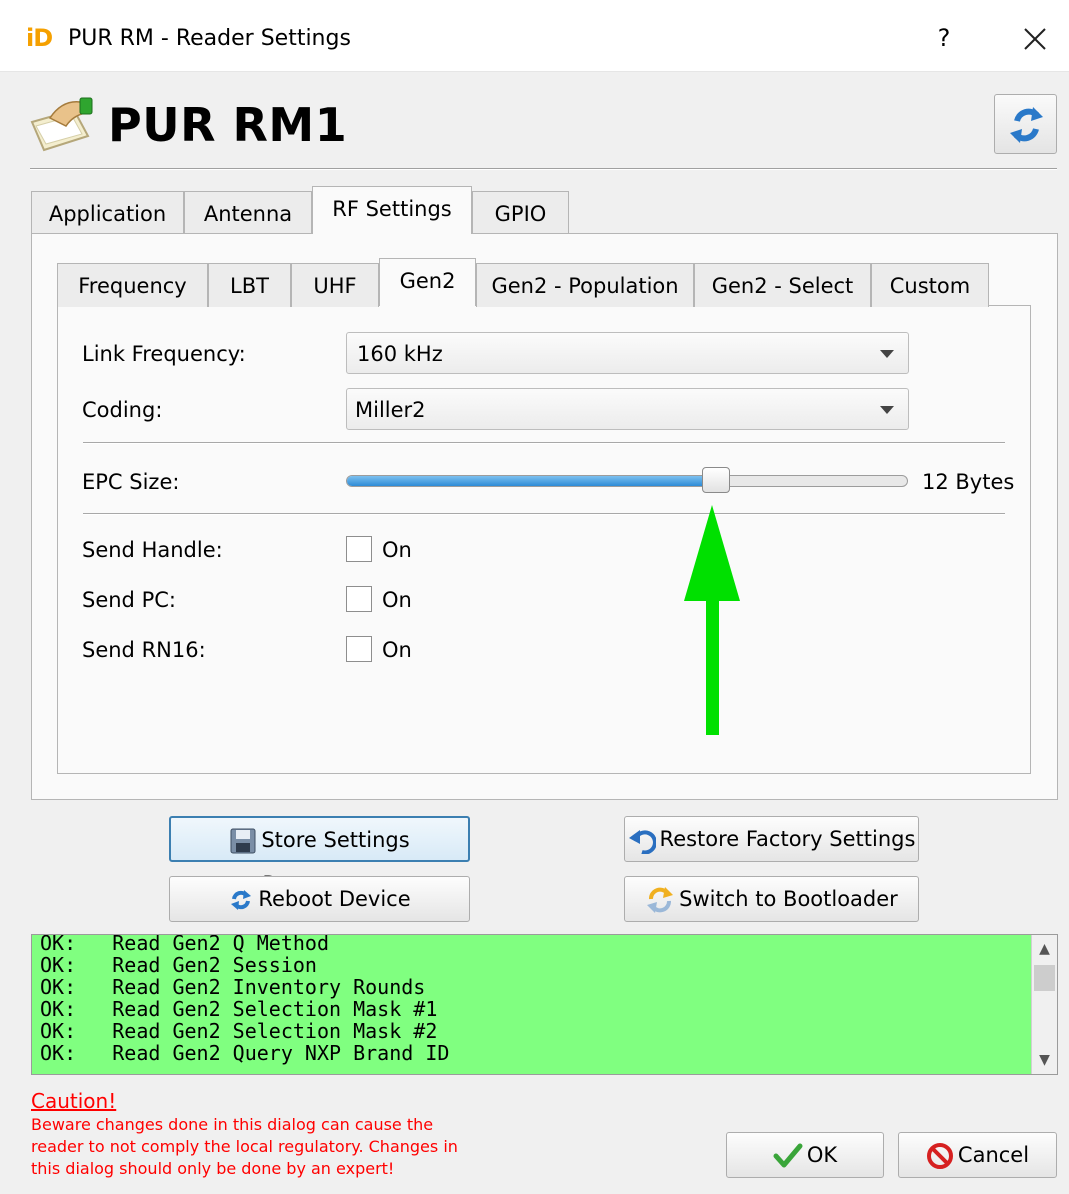 The height and width of the screenshot is (1194, 1069). I want to click on tab-antenna: Antenna, so click(248, 213).